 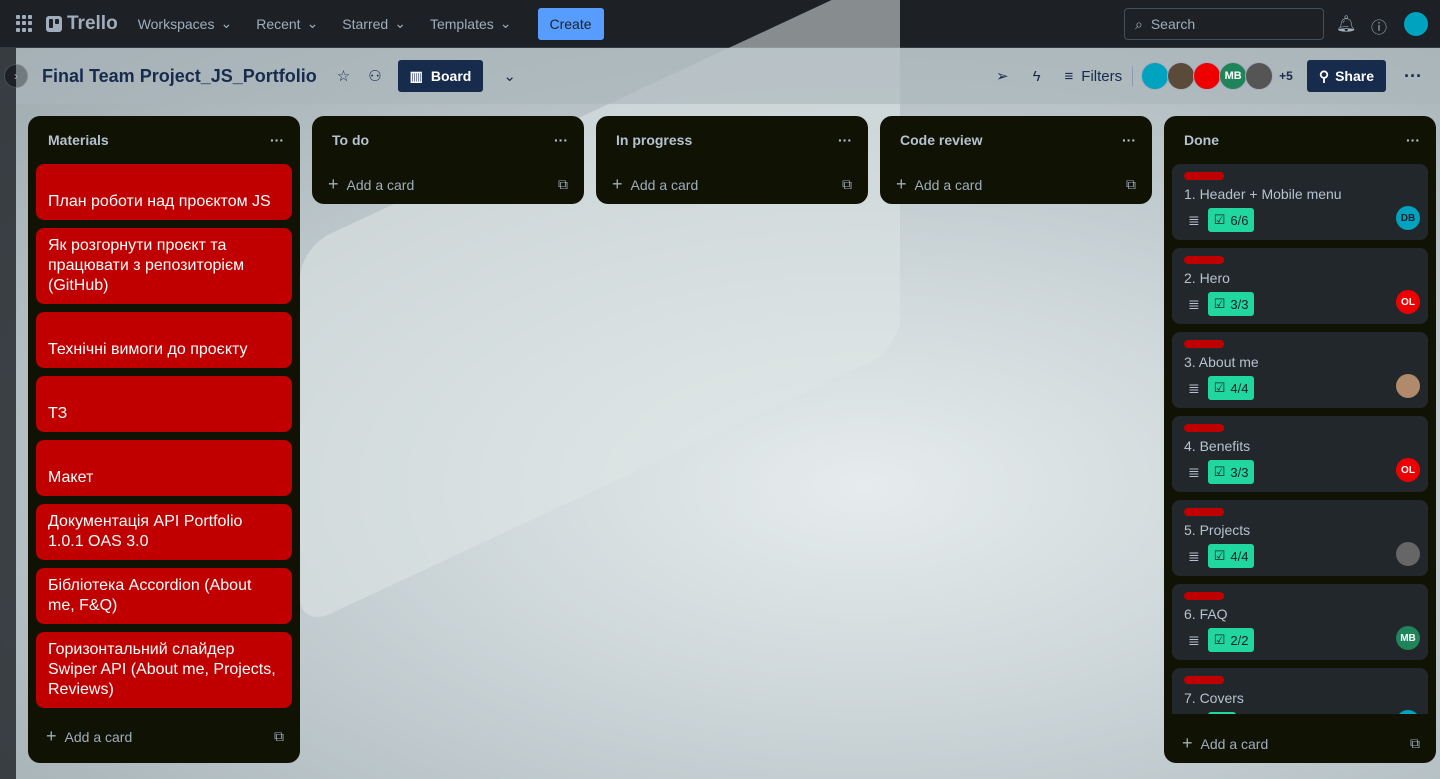 What do you see at coordinates (78, 140) in the screenshot?
I see `list-title: Materials` at bounding box center [78, 140].